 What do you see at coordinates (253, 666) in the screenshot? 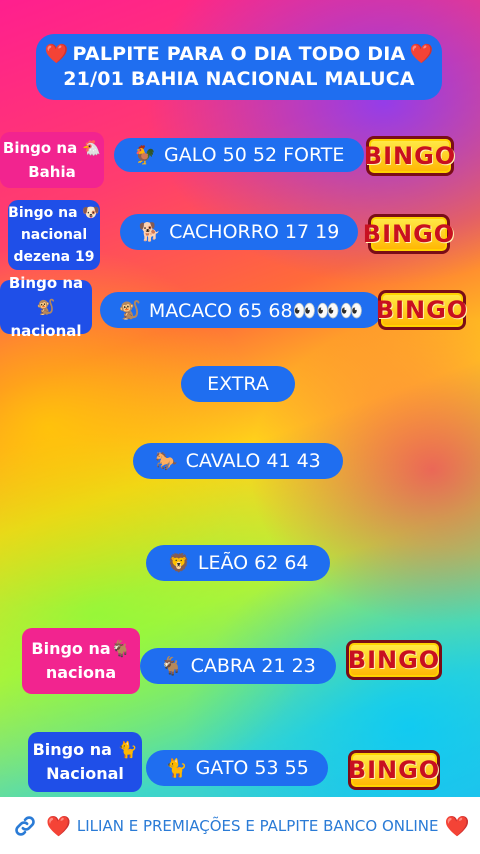
I see `guess-text: CABRA 21 23` at bounding box center [253, 666].